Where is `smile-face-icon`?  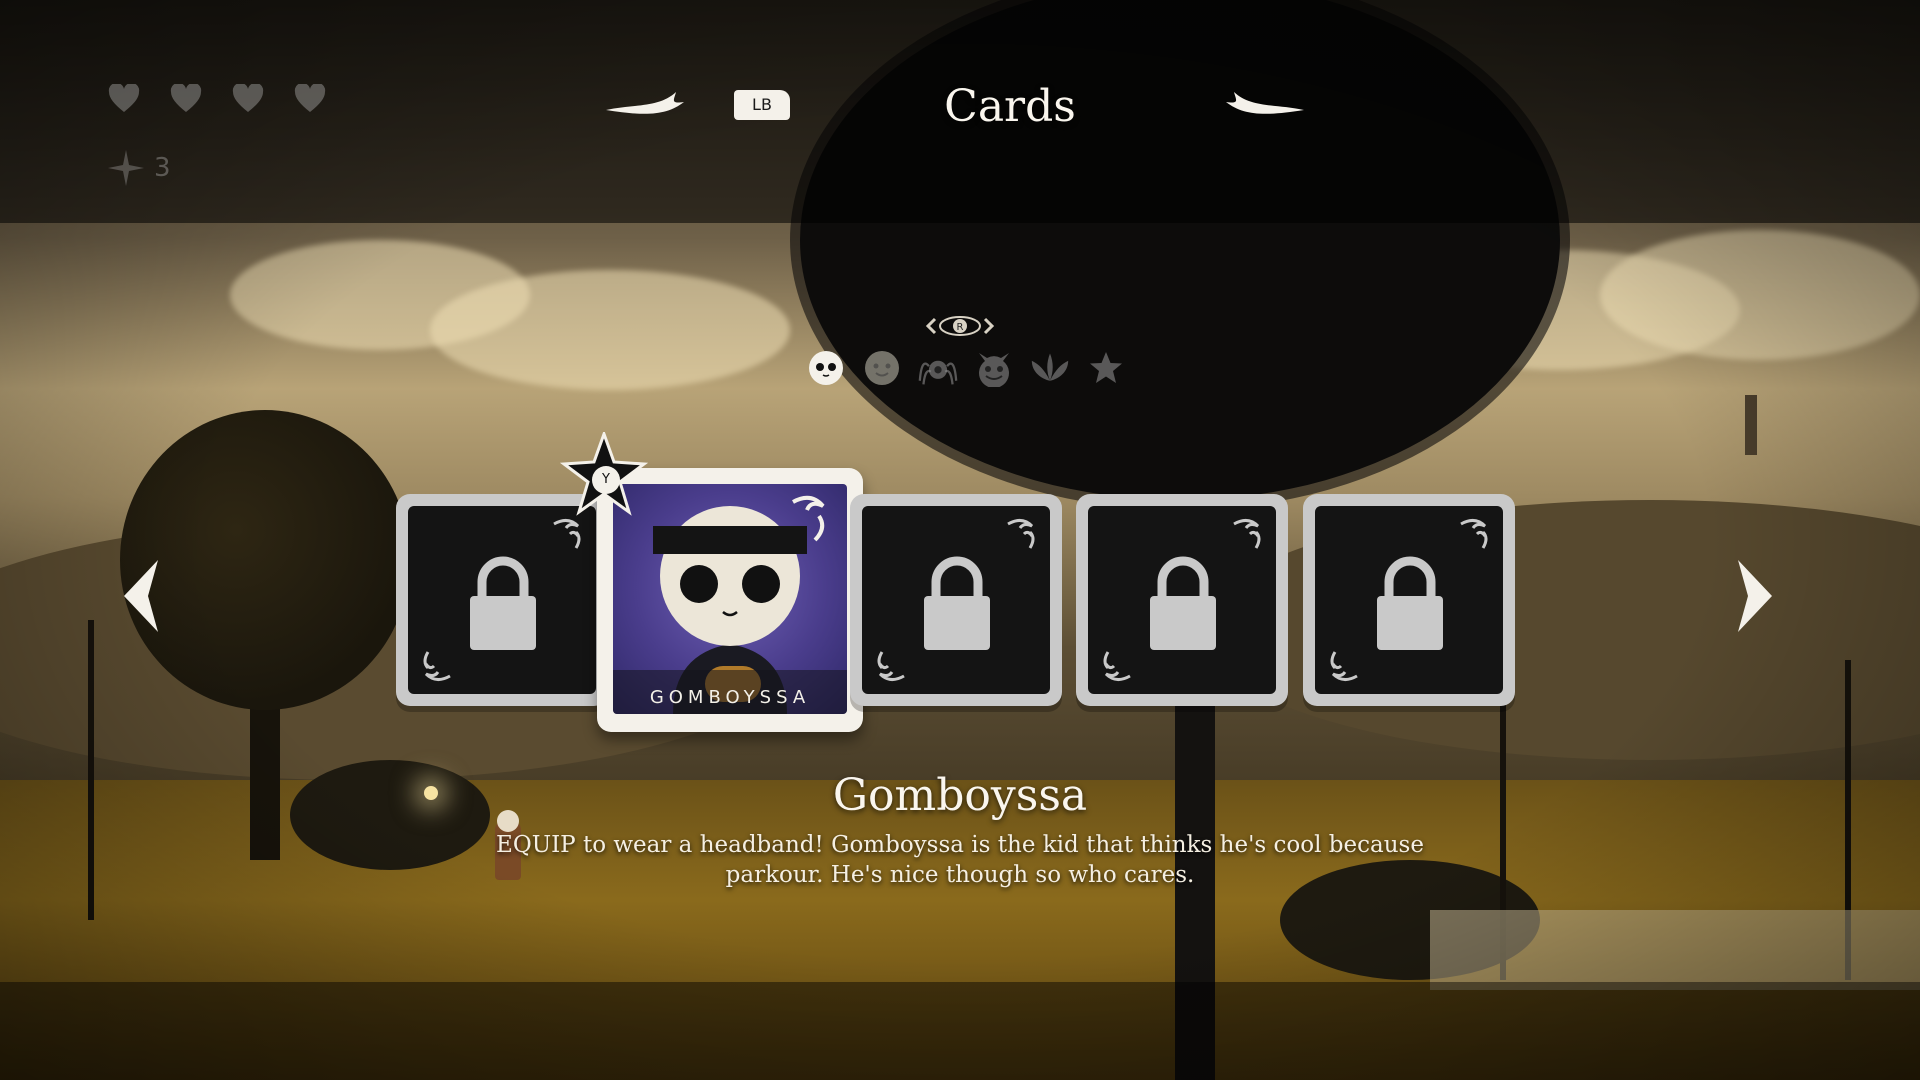
smile-face-icon is located at coordinates (882, 368).